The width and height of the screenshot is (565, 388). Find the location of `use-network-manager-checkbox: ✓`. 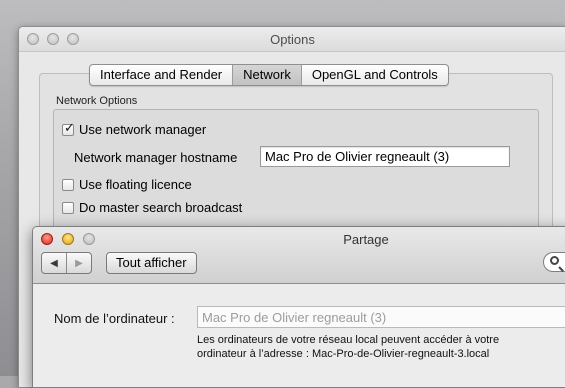

use-network-manager-checkbox: ✓ is located at coordinates (68, 127).